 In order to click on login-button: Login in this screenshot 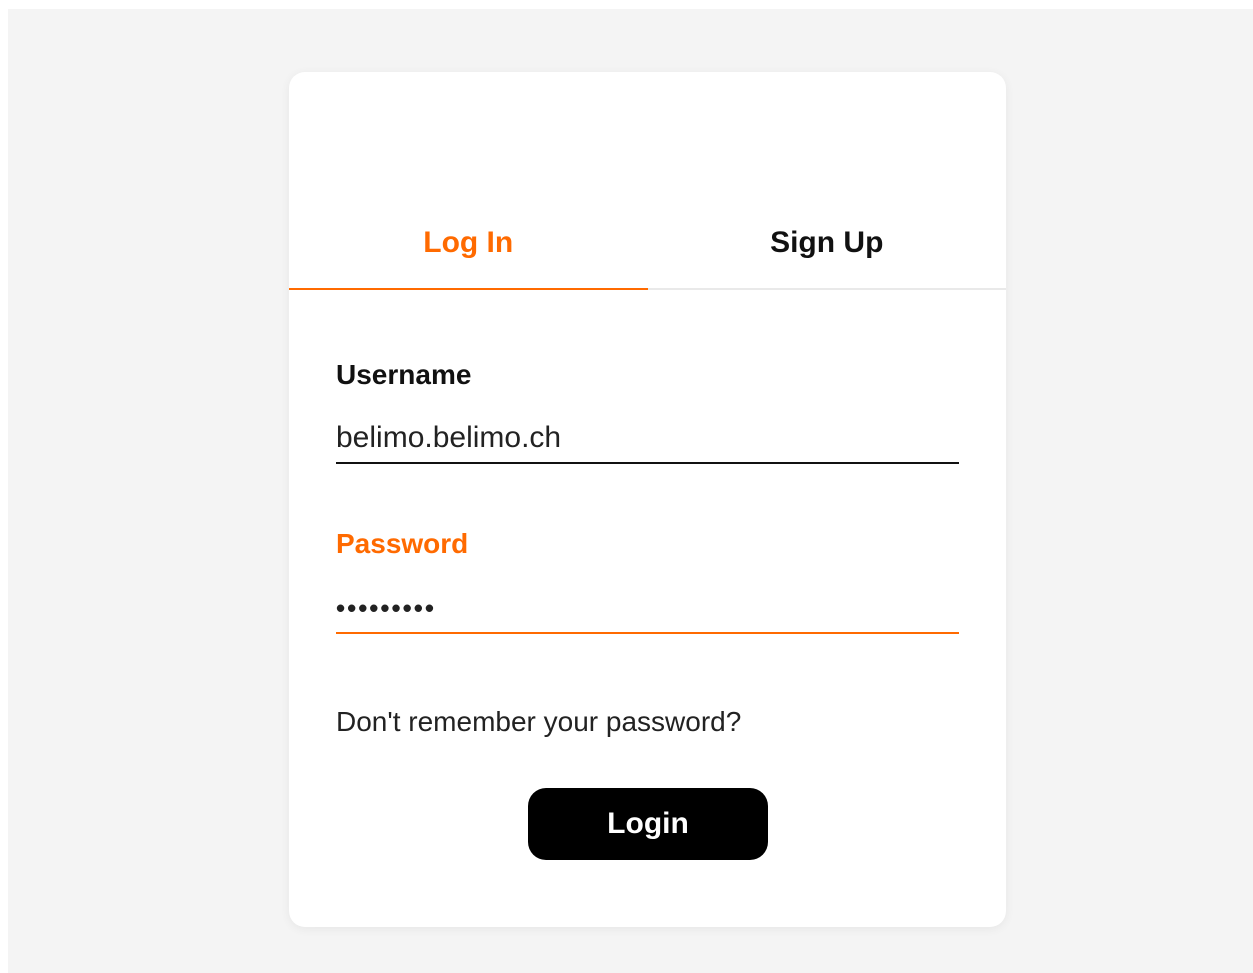, I will do `click(648, 824)`.